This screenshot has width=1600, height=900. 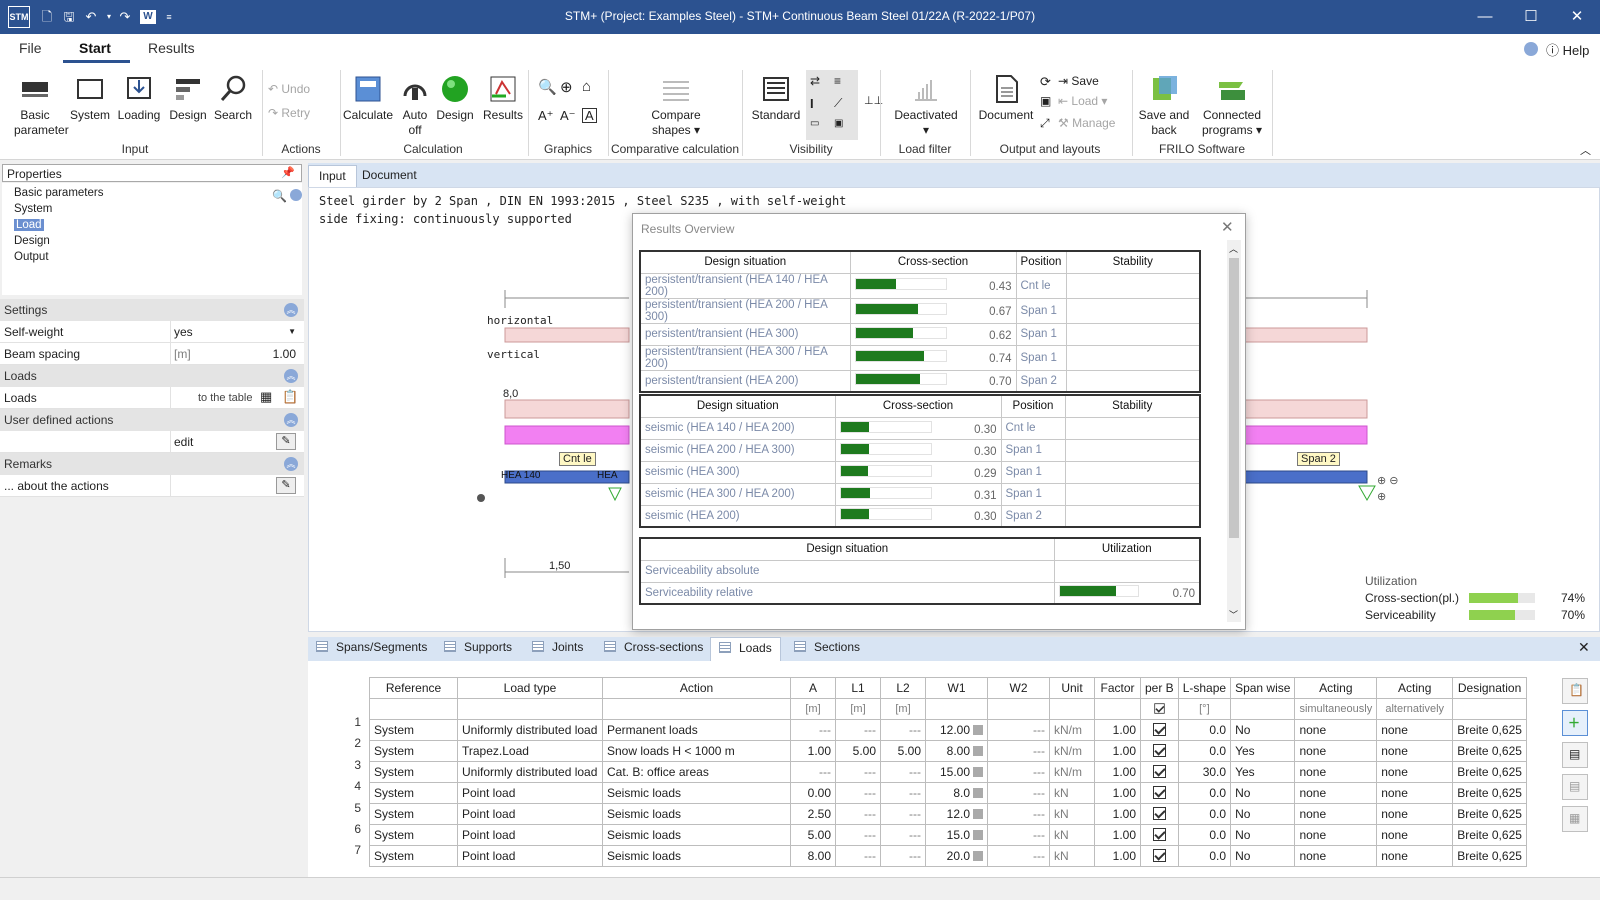 I want to click on zoom-in-icon: ⊕, so click(x=566, y=87).